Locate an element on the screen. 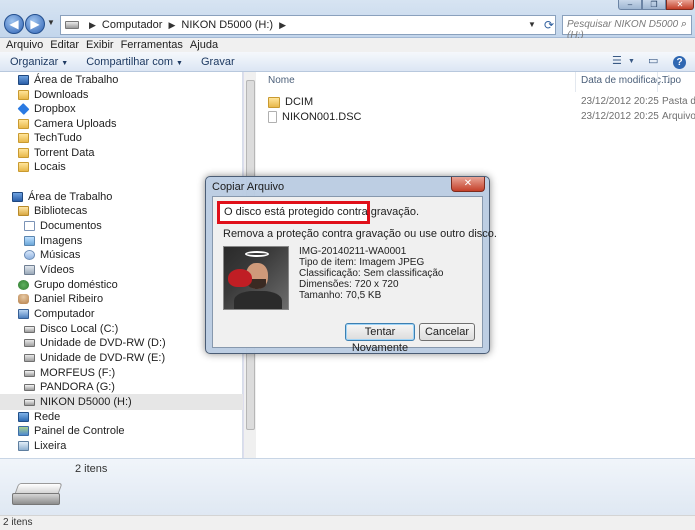  file-type: Arquivo D is located at coordinates (678, 116).